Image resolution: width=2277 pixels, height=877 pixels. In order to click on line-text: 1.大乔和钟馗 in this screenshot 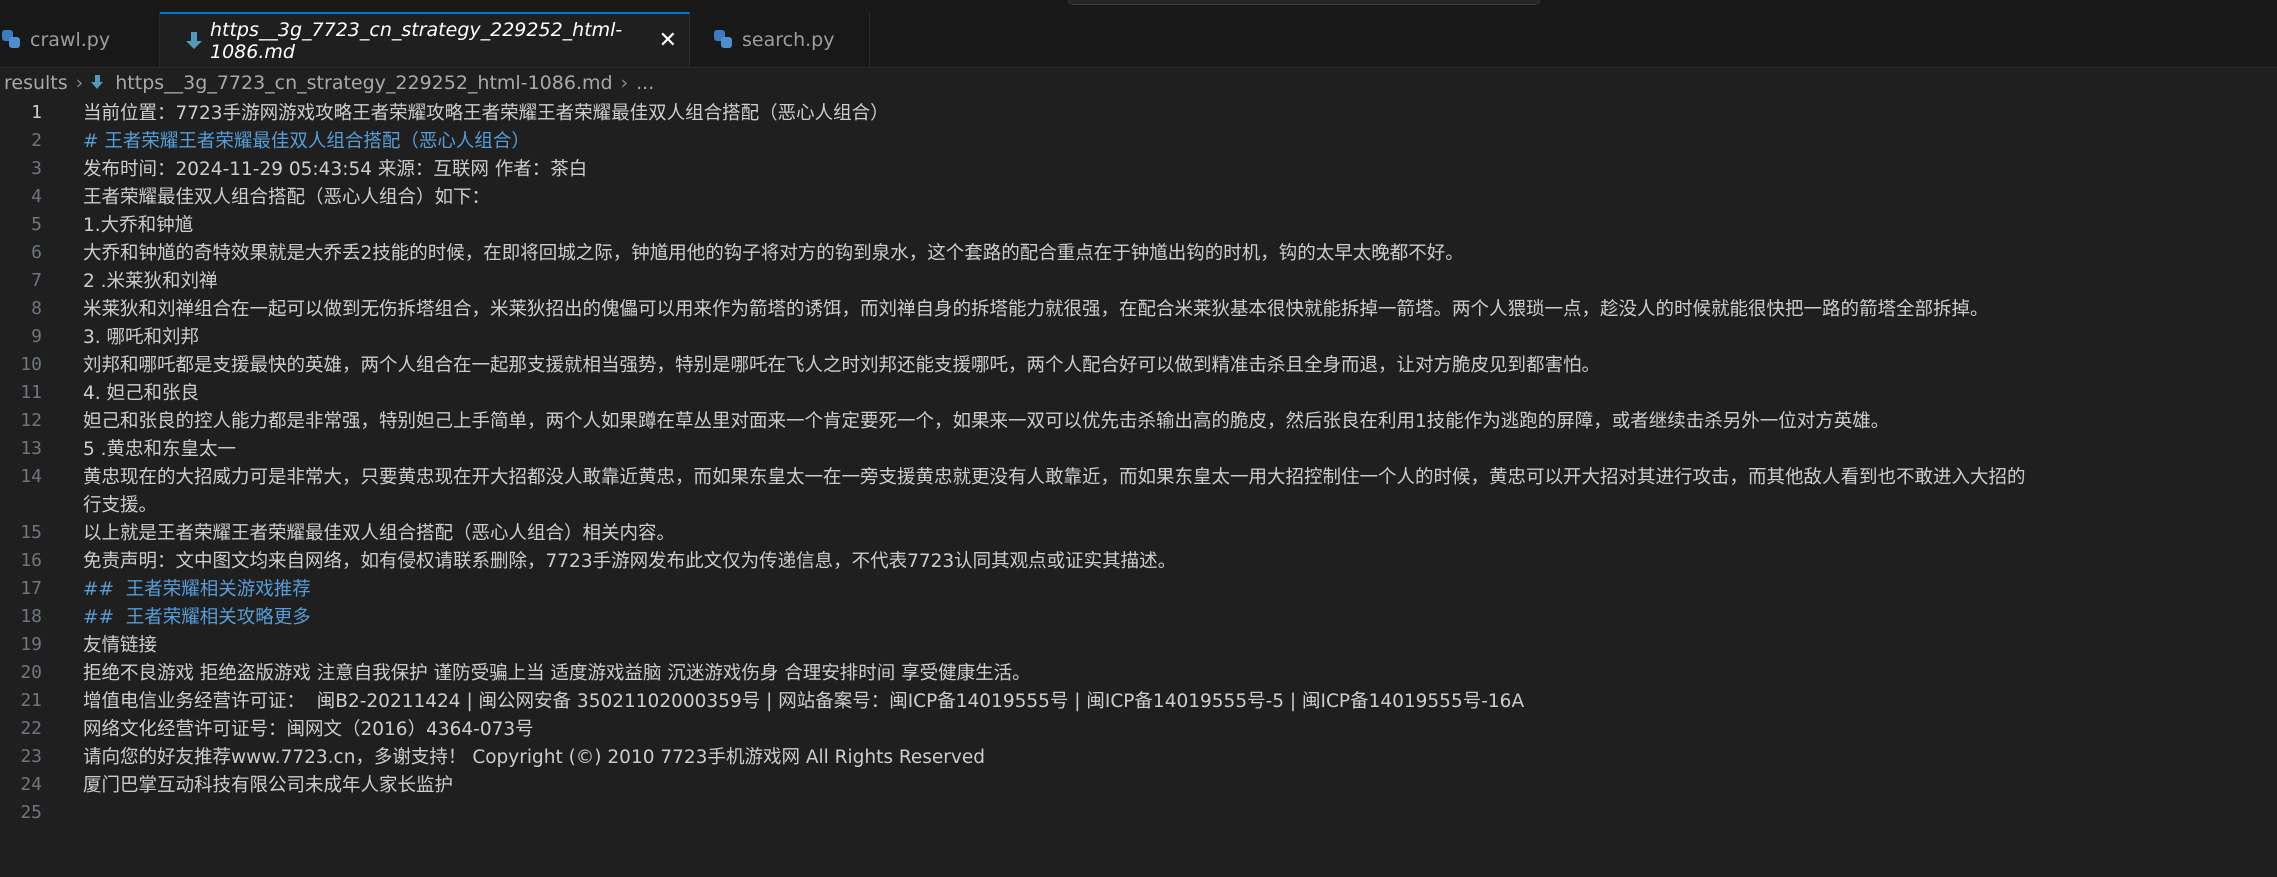, I will do `click(138, 225)`.